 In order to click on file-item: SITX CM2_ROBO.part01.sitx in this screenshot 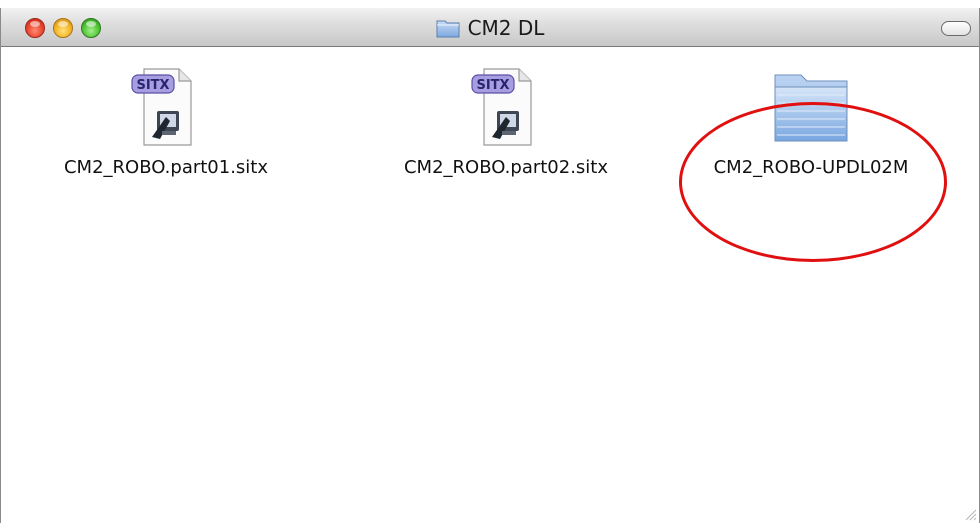, I will do `click(166, 122)`.